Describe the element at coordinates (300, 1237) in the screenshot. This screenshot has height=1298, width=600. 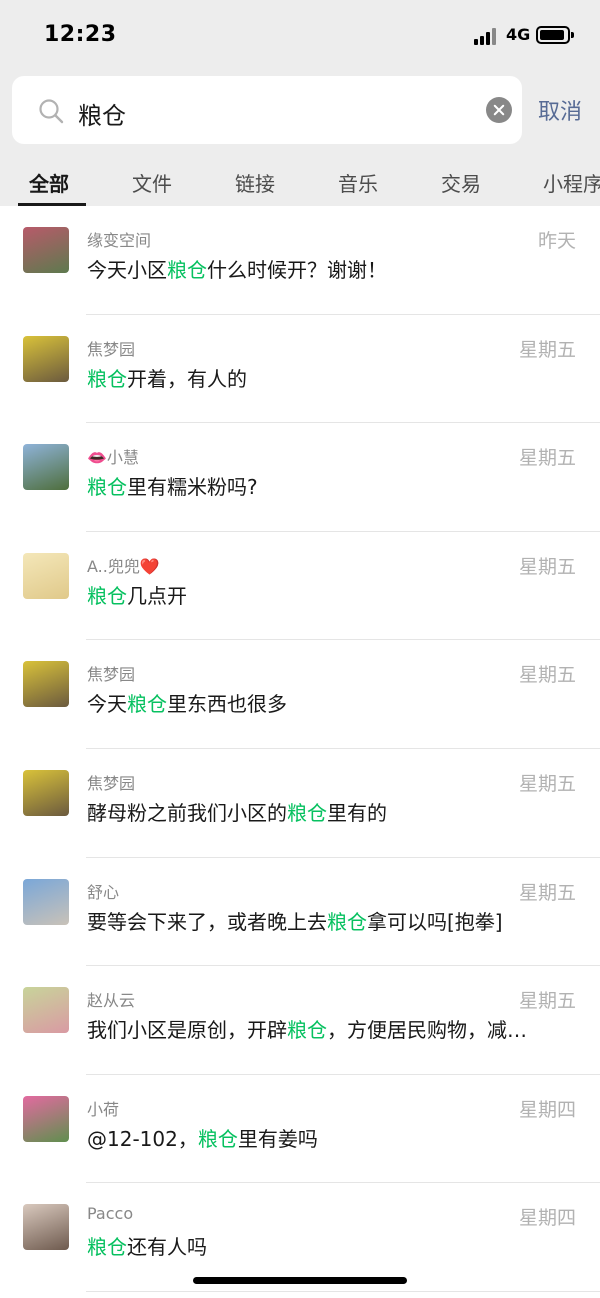
I see `chat-result-row: Pacco 星期四粮仓还有人吗` at that location.